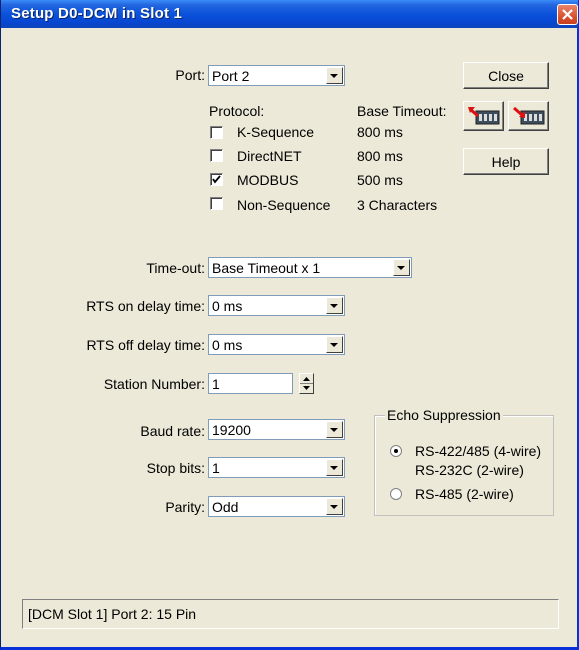 Image resolution: width=579 pixels, height=650 pixels. I want to click on station-number-spinner, so click(306, 383).